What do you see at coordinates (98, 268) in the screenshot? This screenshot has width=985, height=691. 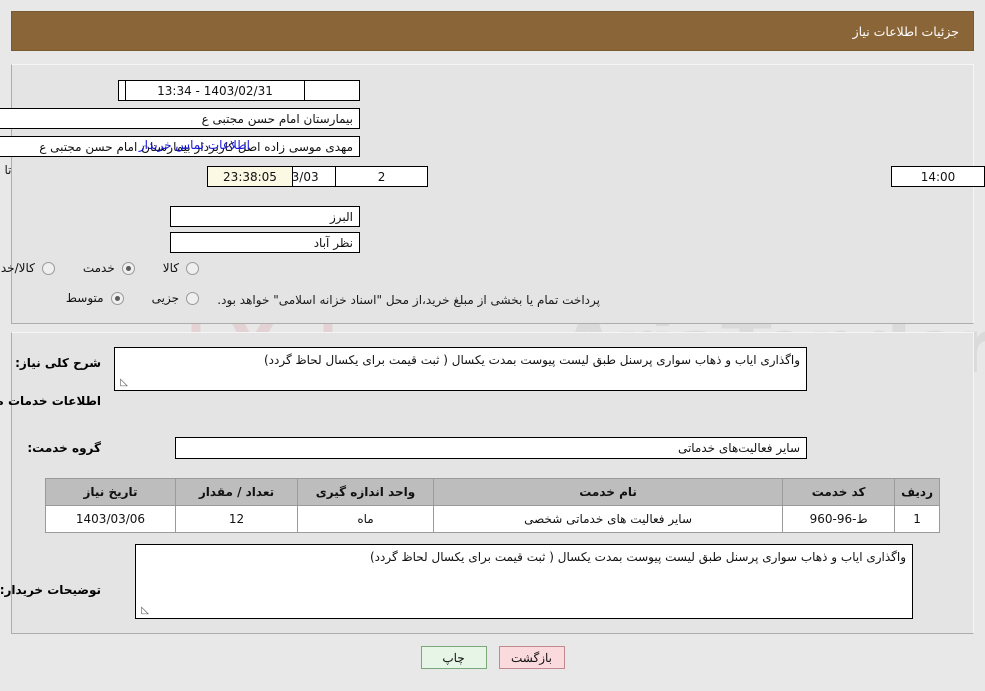 I see `category-label-1: خدمت` at bounding box center [98, 268].